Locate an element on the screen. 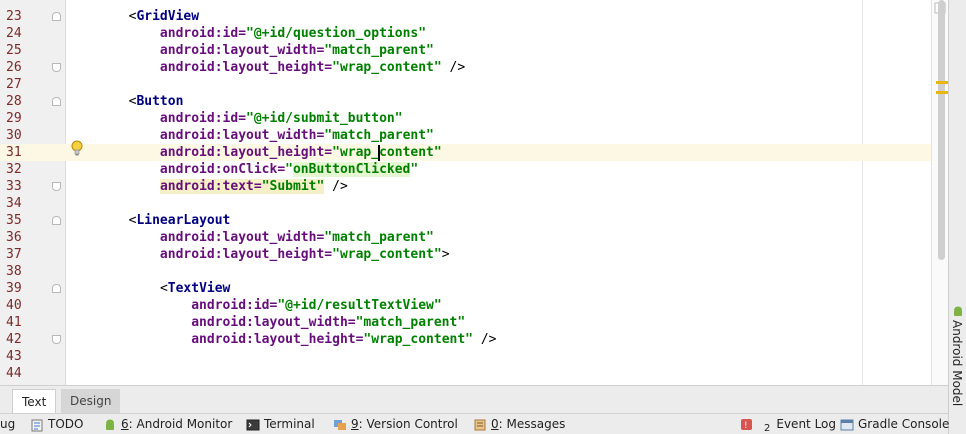 The image size is (966, 434). gutter-row: 42 is located at coordinates (33, 339).